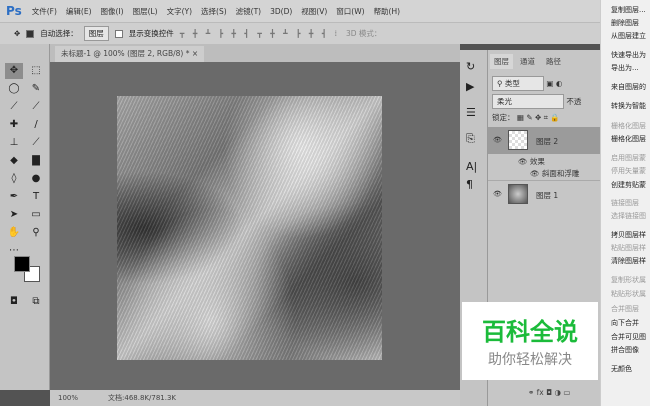 Image resolution: width=650 pixels, height=406 pixels. What do you see at coordinates (350, 11) in the screenshot?
I see `menu-window: 窗口(W)` at bounding box center [350, 11].